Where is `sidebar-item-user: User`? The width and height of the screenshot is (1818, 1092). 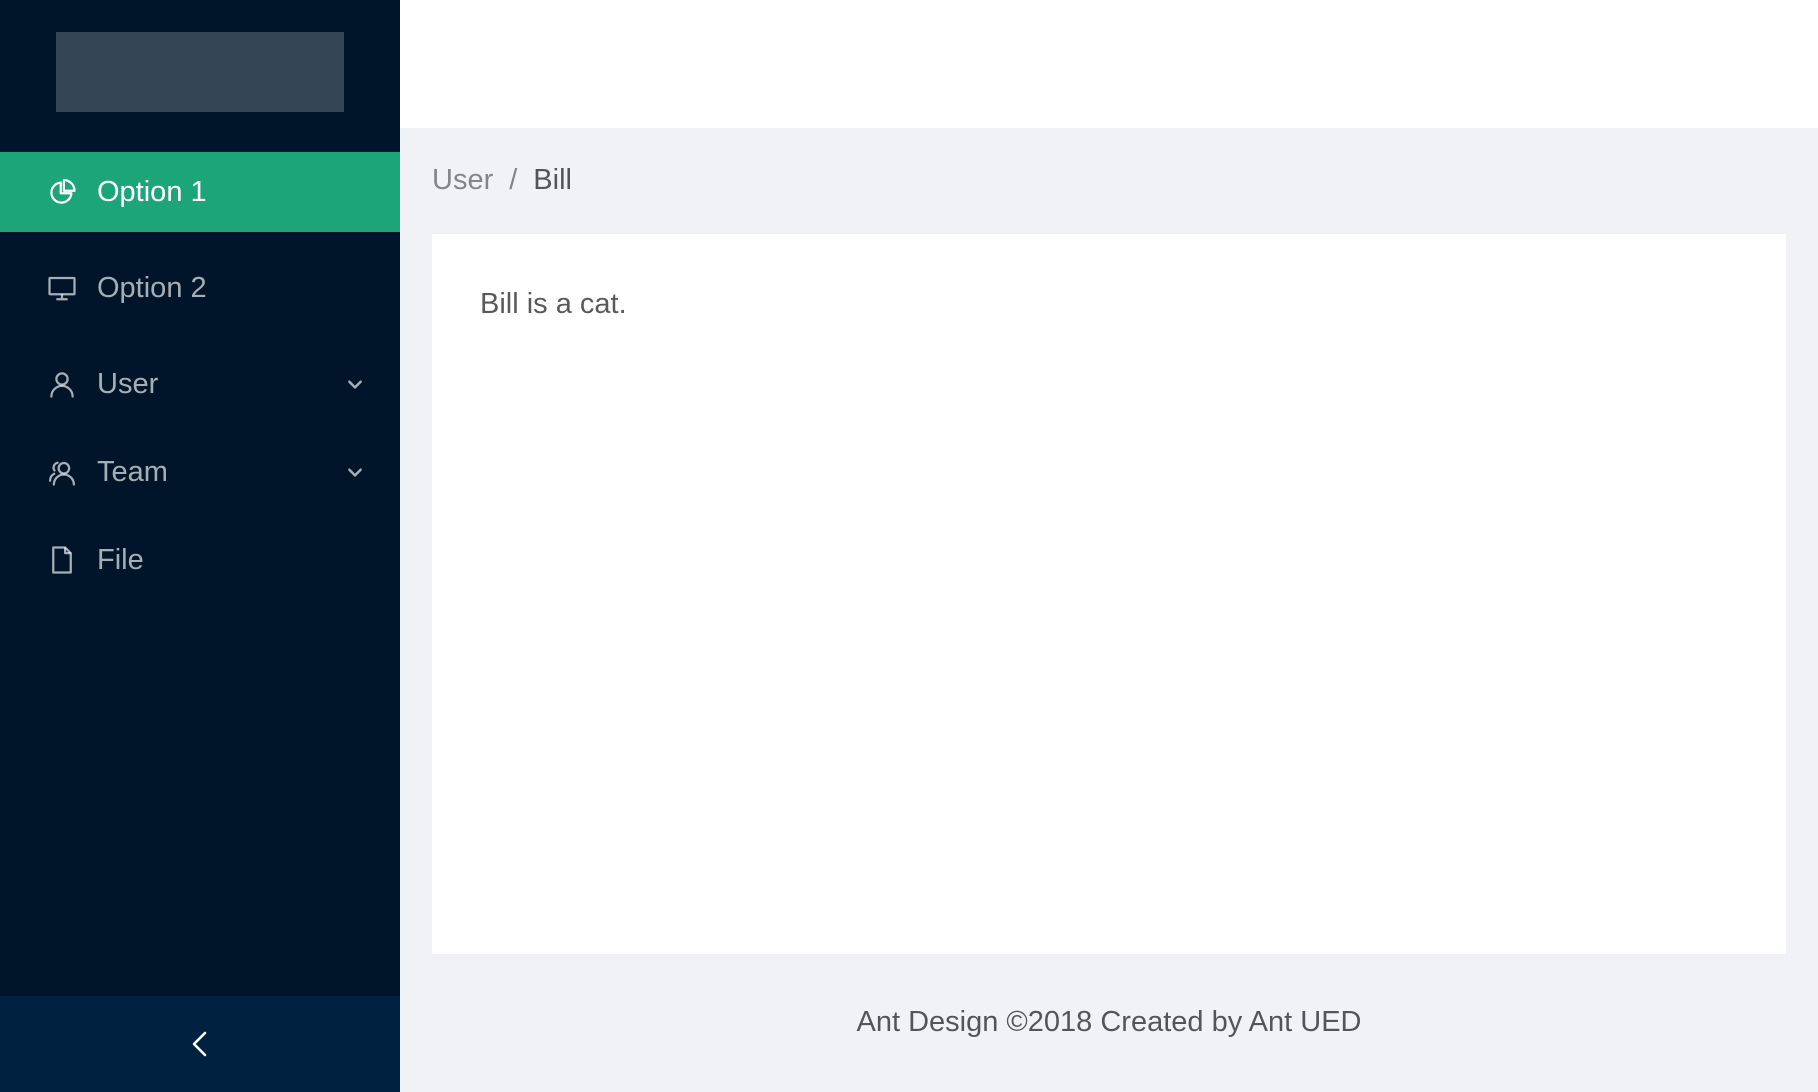 sidebar-item-user: User is located at coordinates (200, 384).